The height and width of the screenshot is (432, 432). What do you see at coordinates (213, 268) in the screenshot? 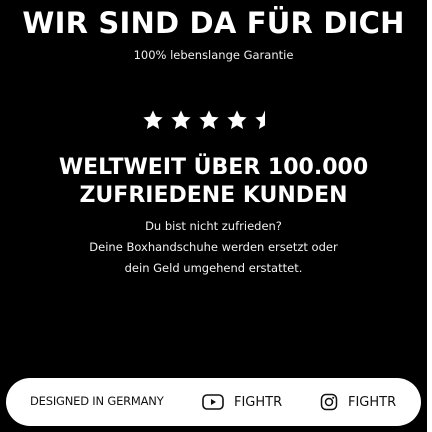
I see `message-line-3: dein Geld umgehend erstattet.` at bounding box center [213, 268].